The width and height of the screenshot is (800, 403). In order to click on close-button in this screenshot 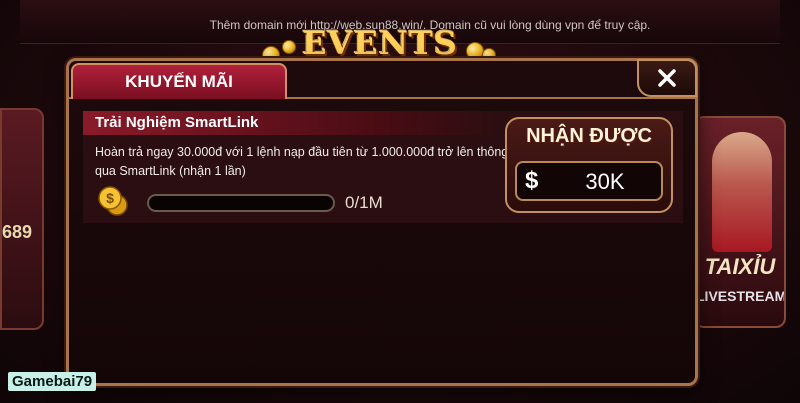, I will do `click(667, 78)`.